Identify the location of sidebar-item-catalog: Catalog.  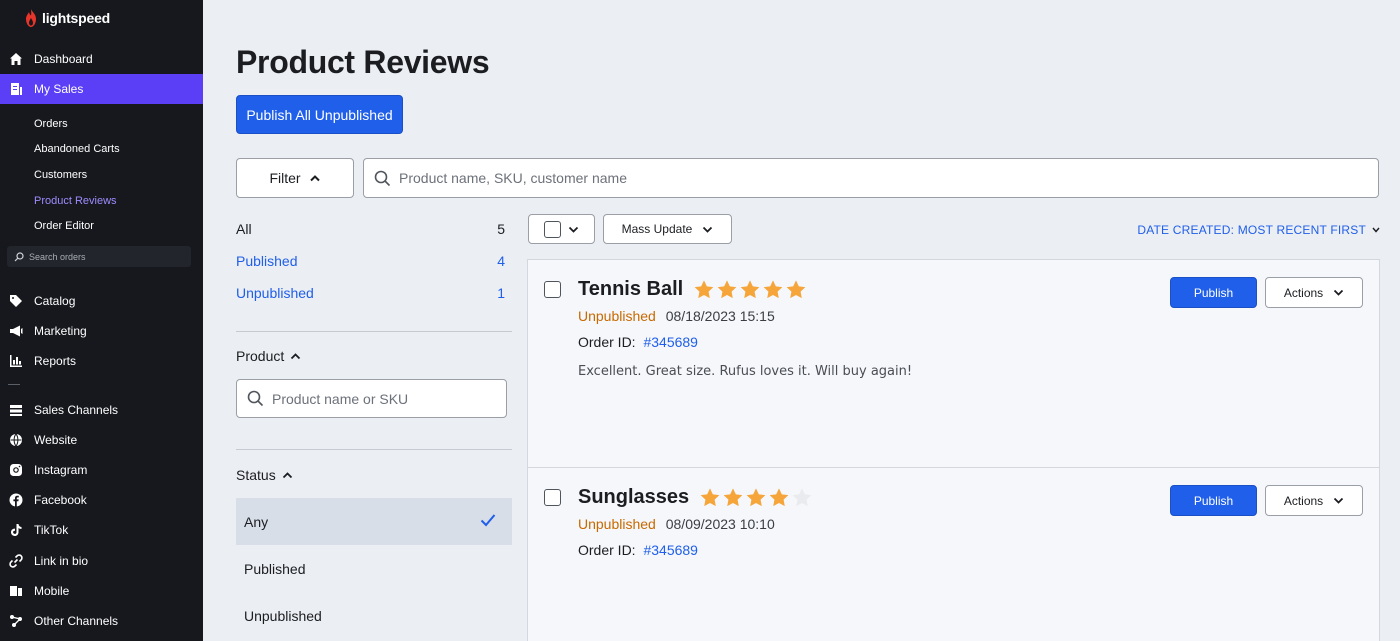
(101, 301).